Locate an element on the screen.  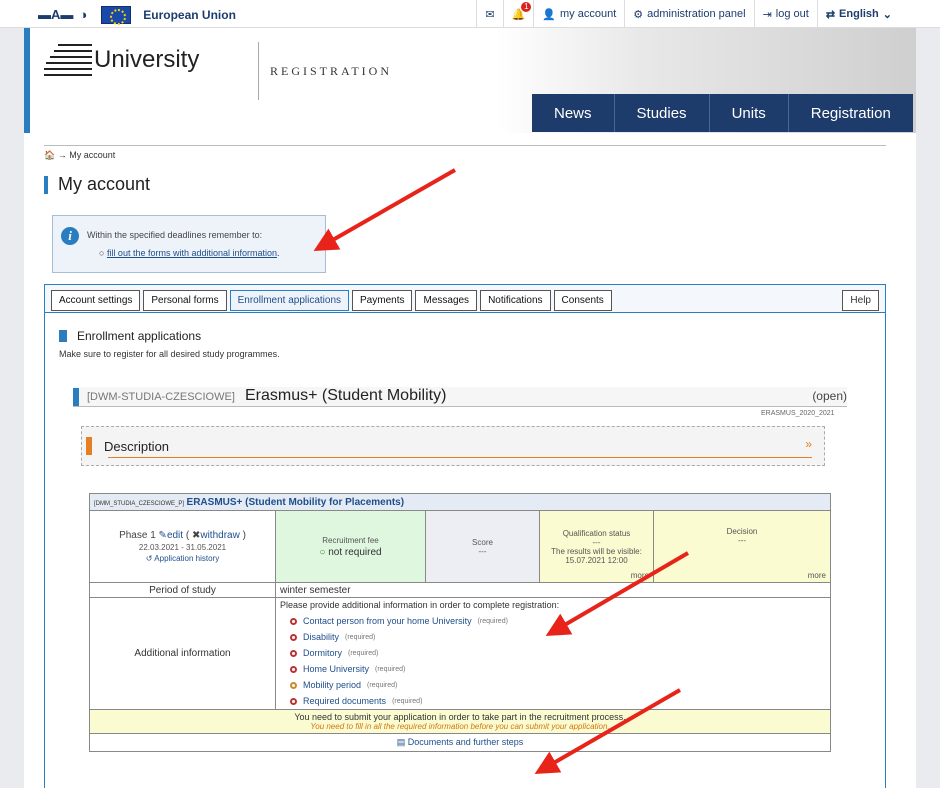
list-item: Disability (required) is located at coordinates (555, 637).